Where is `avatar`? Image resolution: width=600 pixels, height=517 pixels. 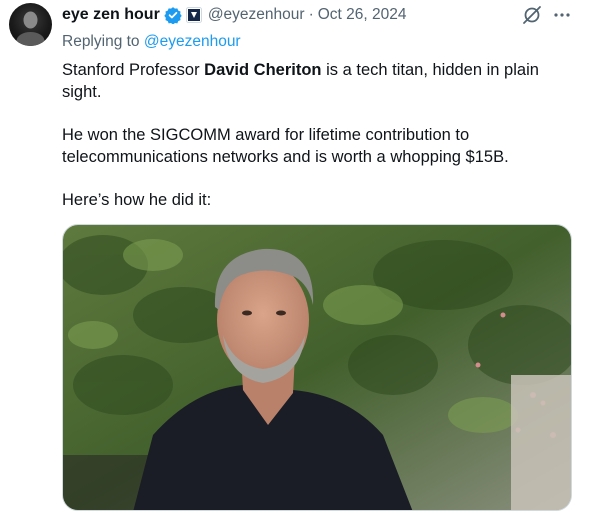 avatar is located at coordinates (30, 24).